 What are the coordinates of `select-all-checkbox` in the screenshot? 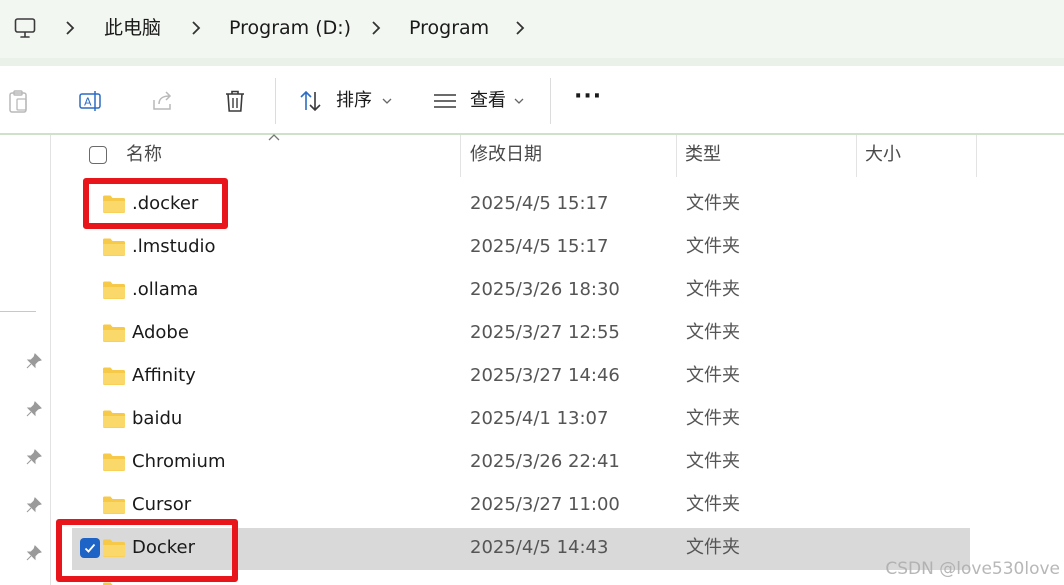 It's located at (98, 155).